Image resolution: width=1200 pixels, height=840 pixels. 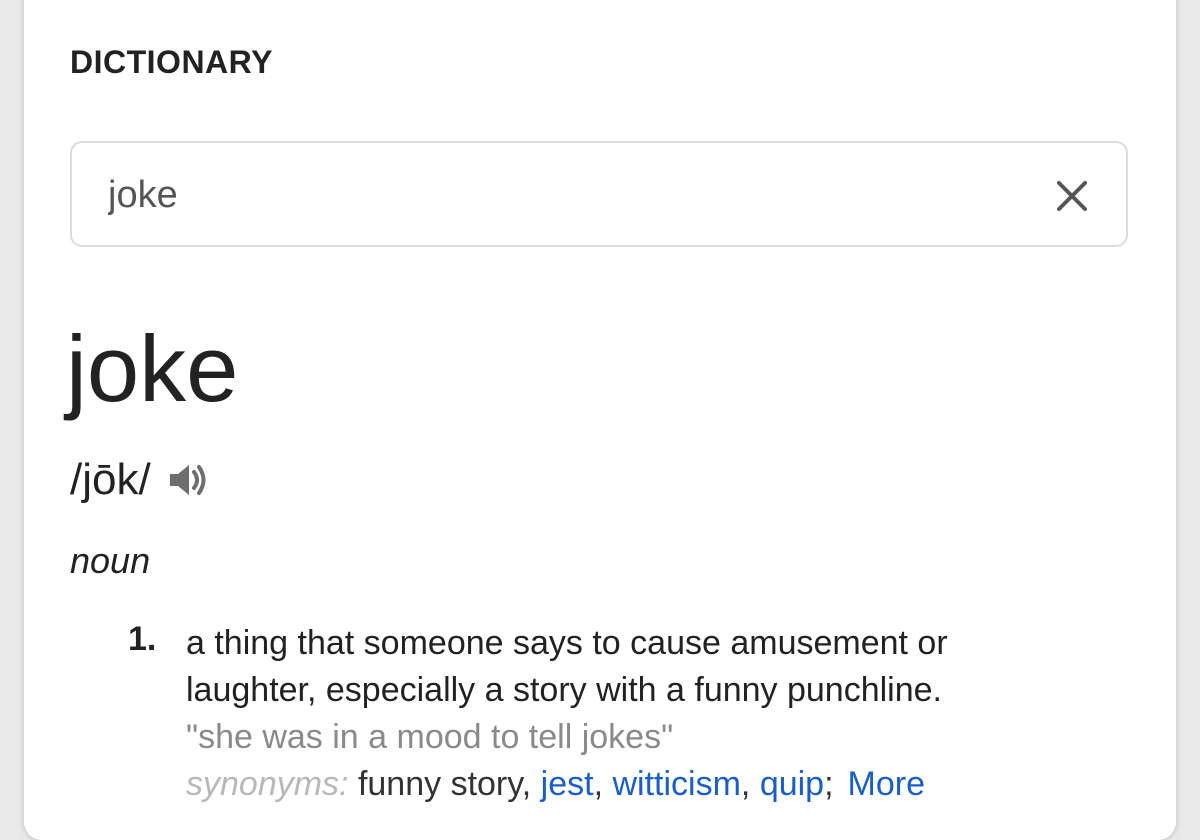 I want to click on pronunciation-row: /jōk/, so click(x=140, y=480).